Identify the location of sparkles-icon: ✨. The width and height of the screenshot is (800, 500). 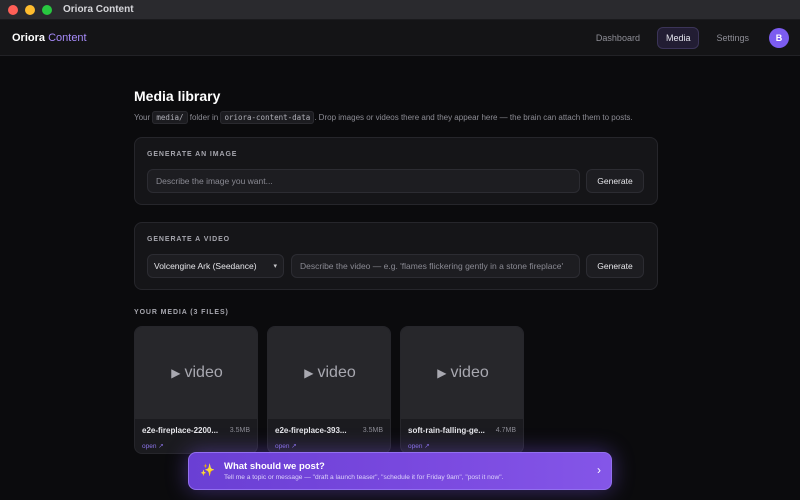
(207, 470).